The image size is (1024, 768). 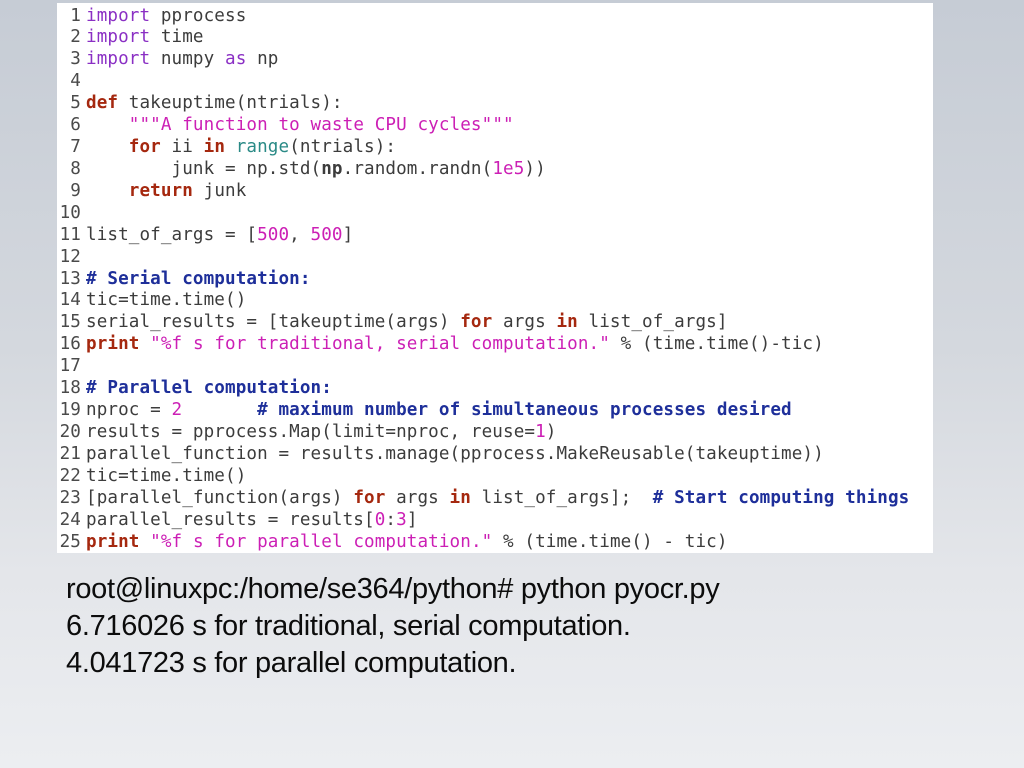 I want to click on code-token-plain: ), so click(x=551, y=431).